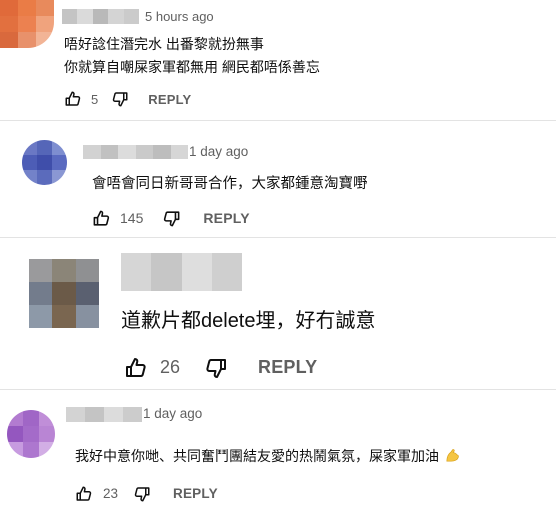  I want to click on comment-text: 我好中意你哋、共同奮鬥團結友愛的热鬧氣氛，屎家軍加油, so click(268, 456).